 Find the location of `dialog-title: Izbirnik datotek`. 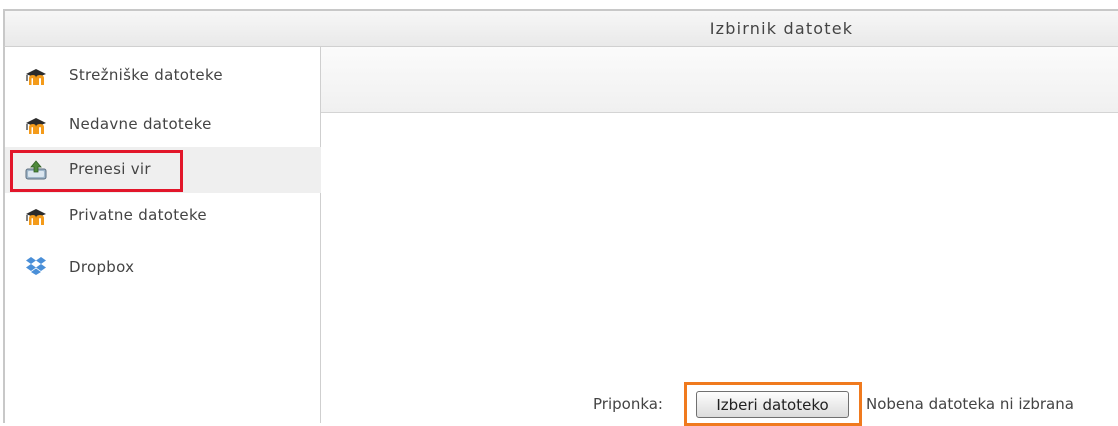

dialog-title: Izbirnik datotek is located at coordinates (781, 28).